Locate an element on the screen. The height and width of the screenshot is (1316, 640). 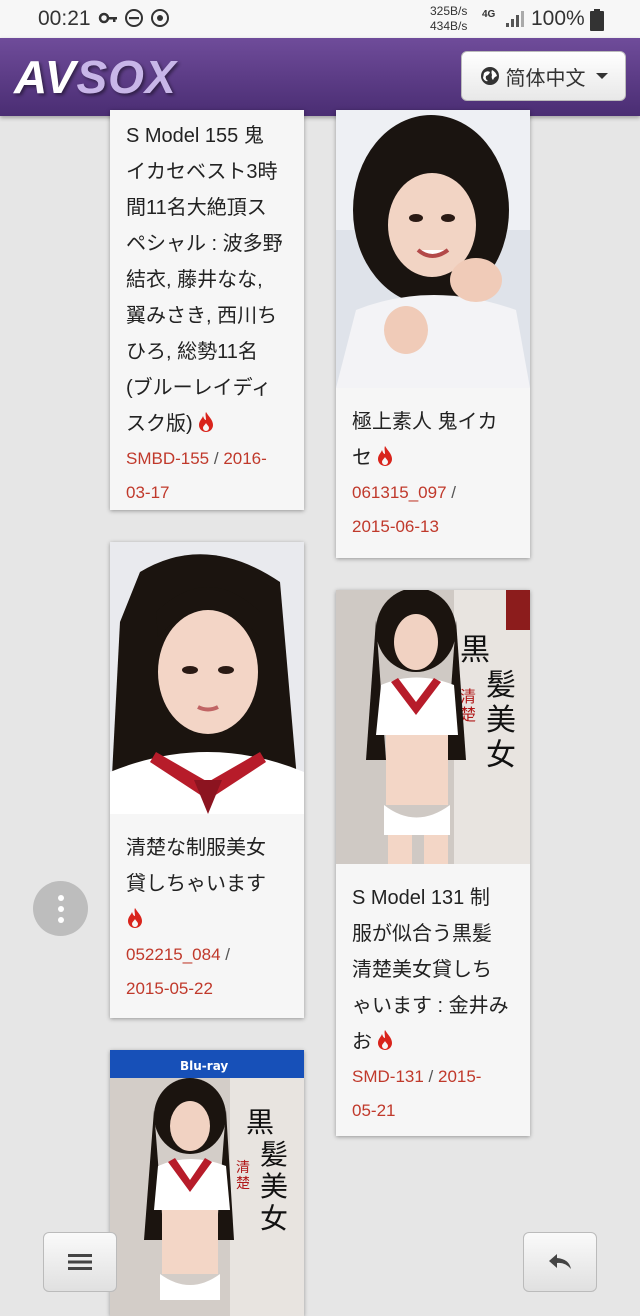
video-code-link: SMD-131 is located at coordinates (388, 1076).